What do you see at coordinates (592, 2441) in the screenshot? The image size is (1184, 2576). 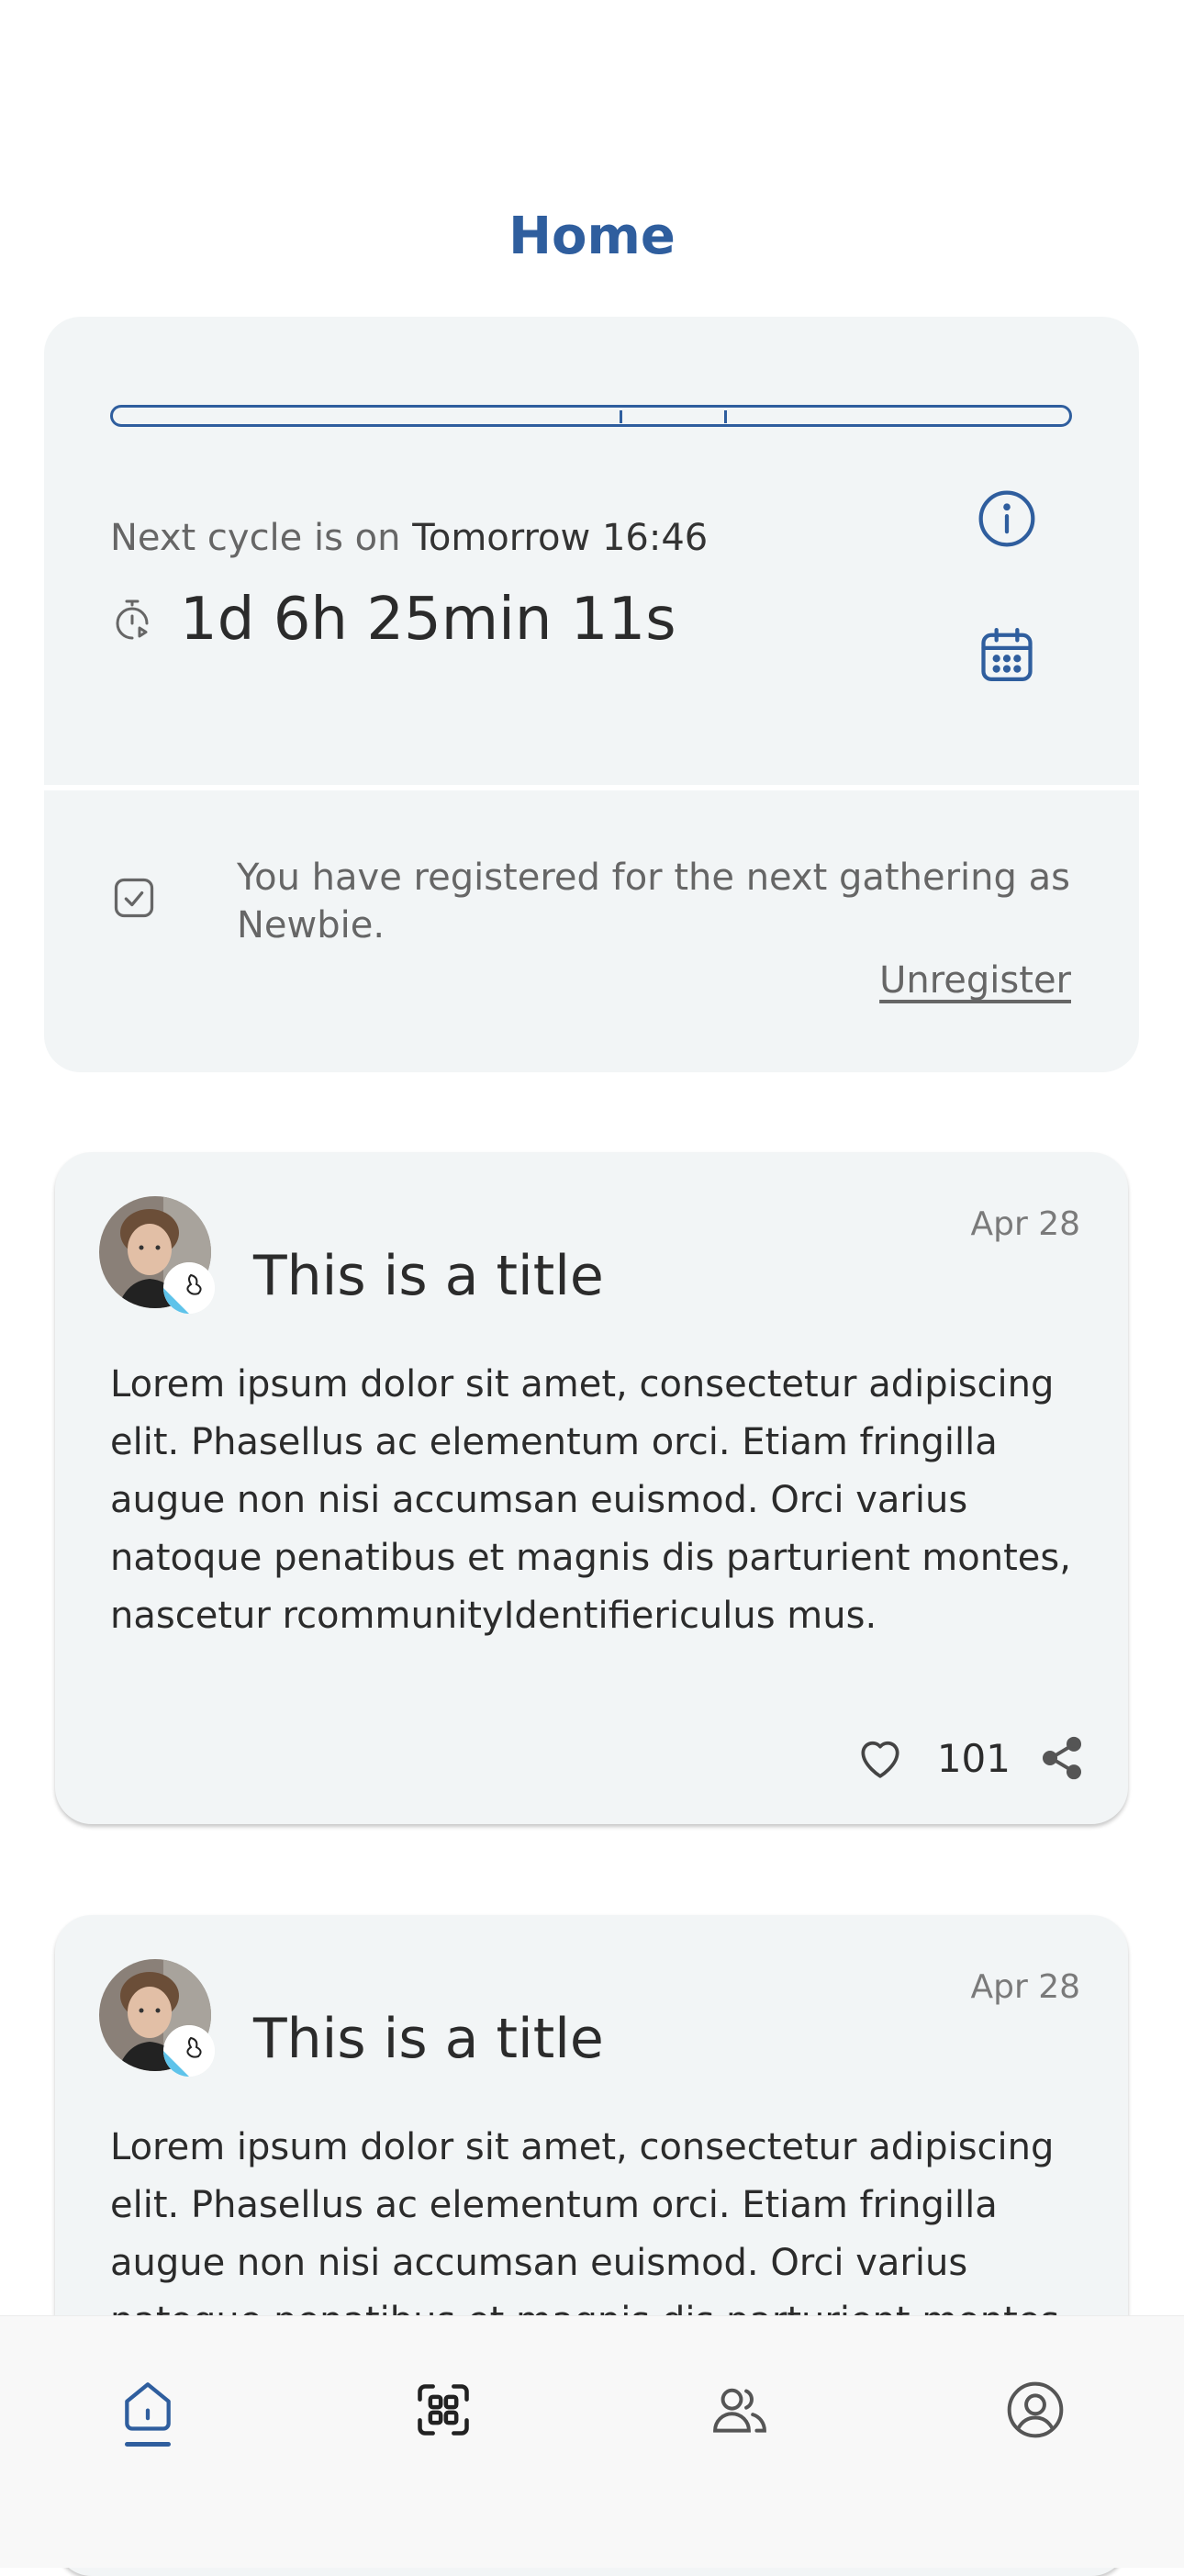 I see `bottom-navigation` at bounding box center [592, 2441].